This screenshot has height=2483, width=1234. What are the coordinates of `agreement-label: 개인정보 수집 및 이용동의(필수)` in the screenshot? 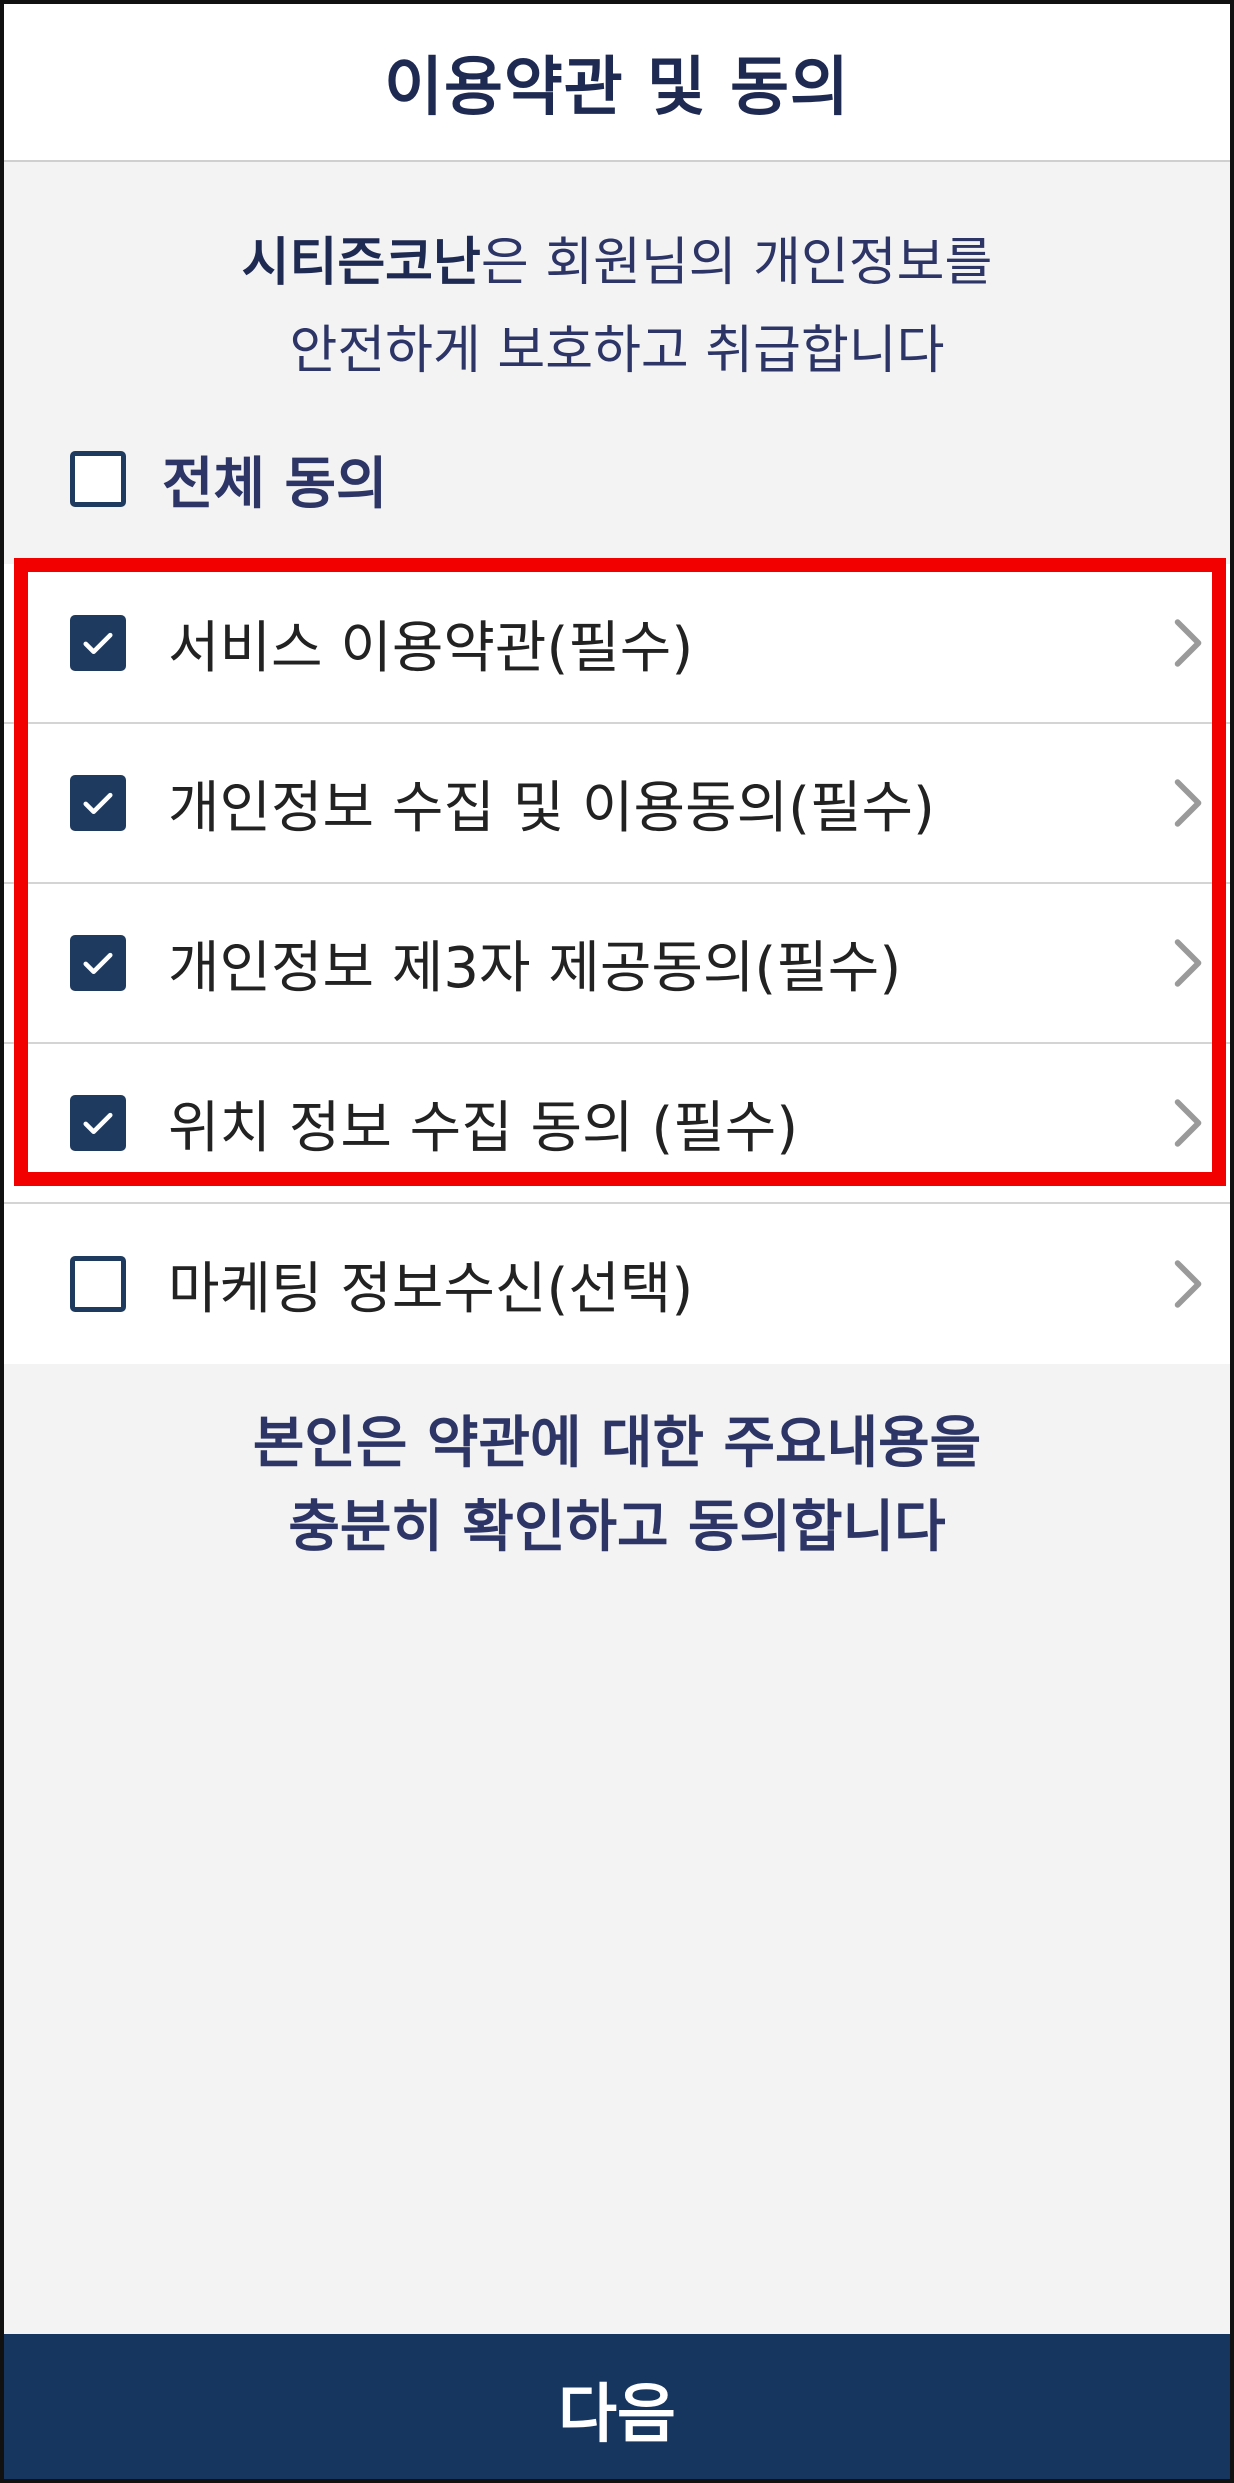 It's located at (551, 808).